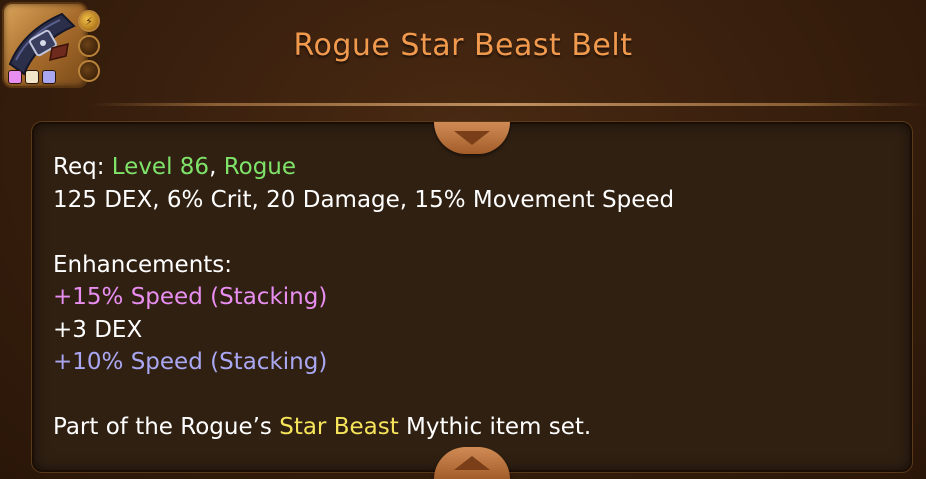  I want to click on req-label: Req:, so click(82, 167).